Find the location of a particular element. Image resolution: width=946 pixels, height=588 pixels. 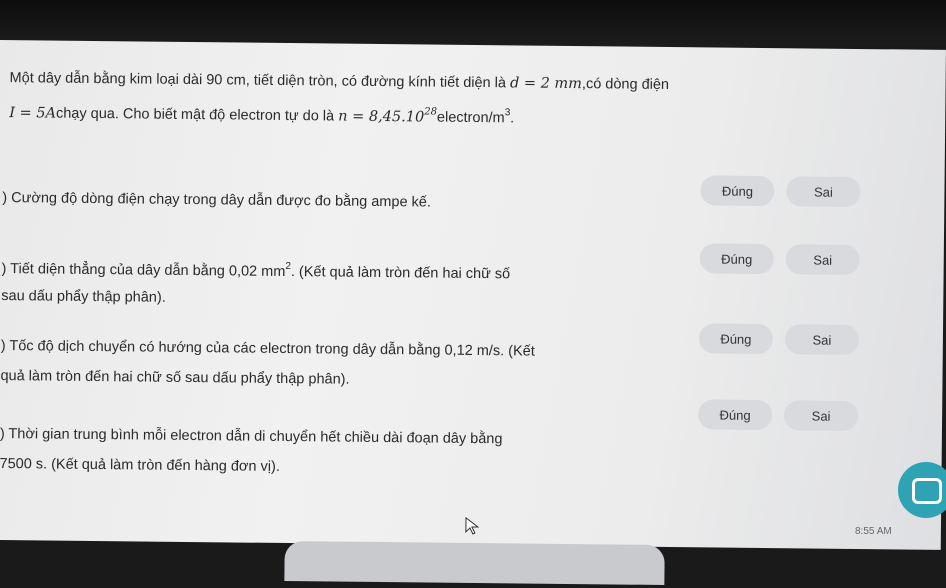

chat-fab-button is located at coordinates (922, 490).